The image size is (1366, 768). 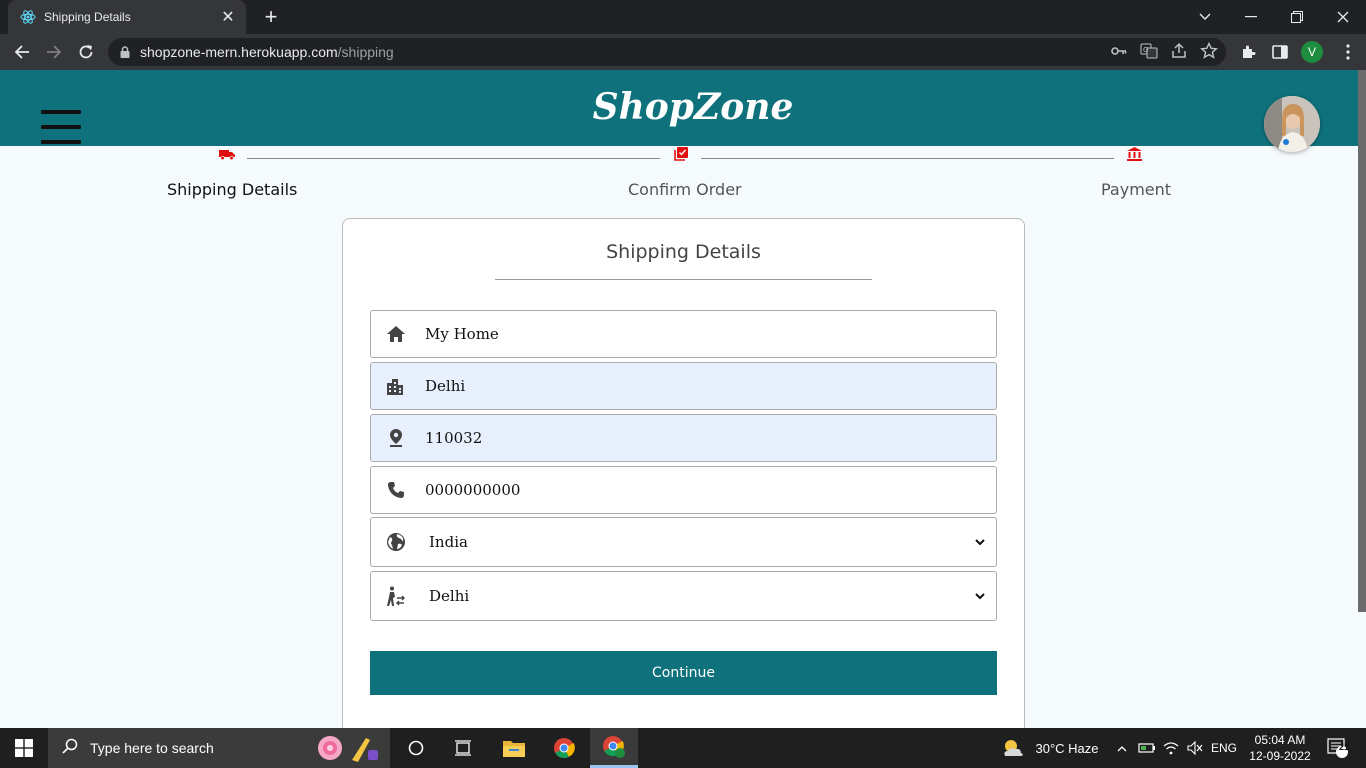 What do you see at coordinates (564, 748) in the screenshot?
I see `chrome-icon` at bounding box center [564, 748].